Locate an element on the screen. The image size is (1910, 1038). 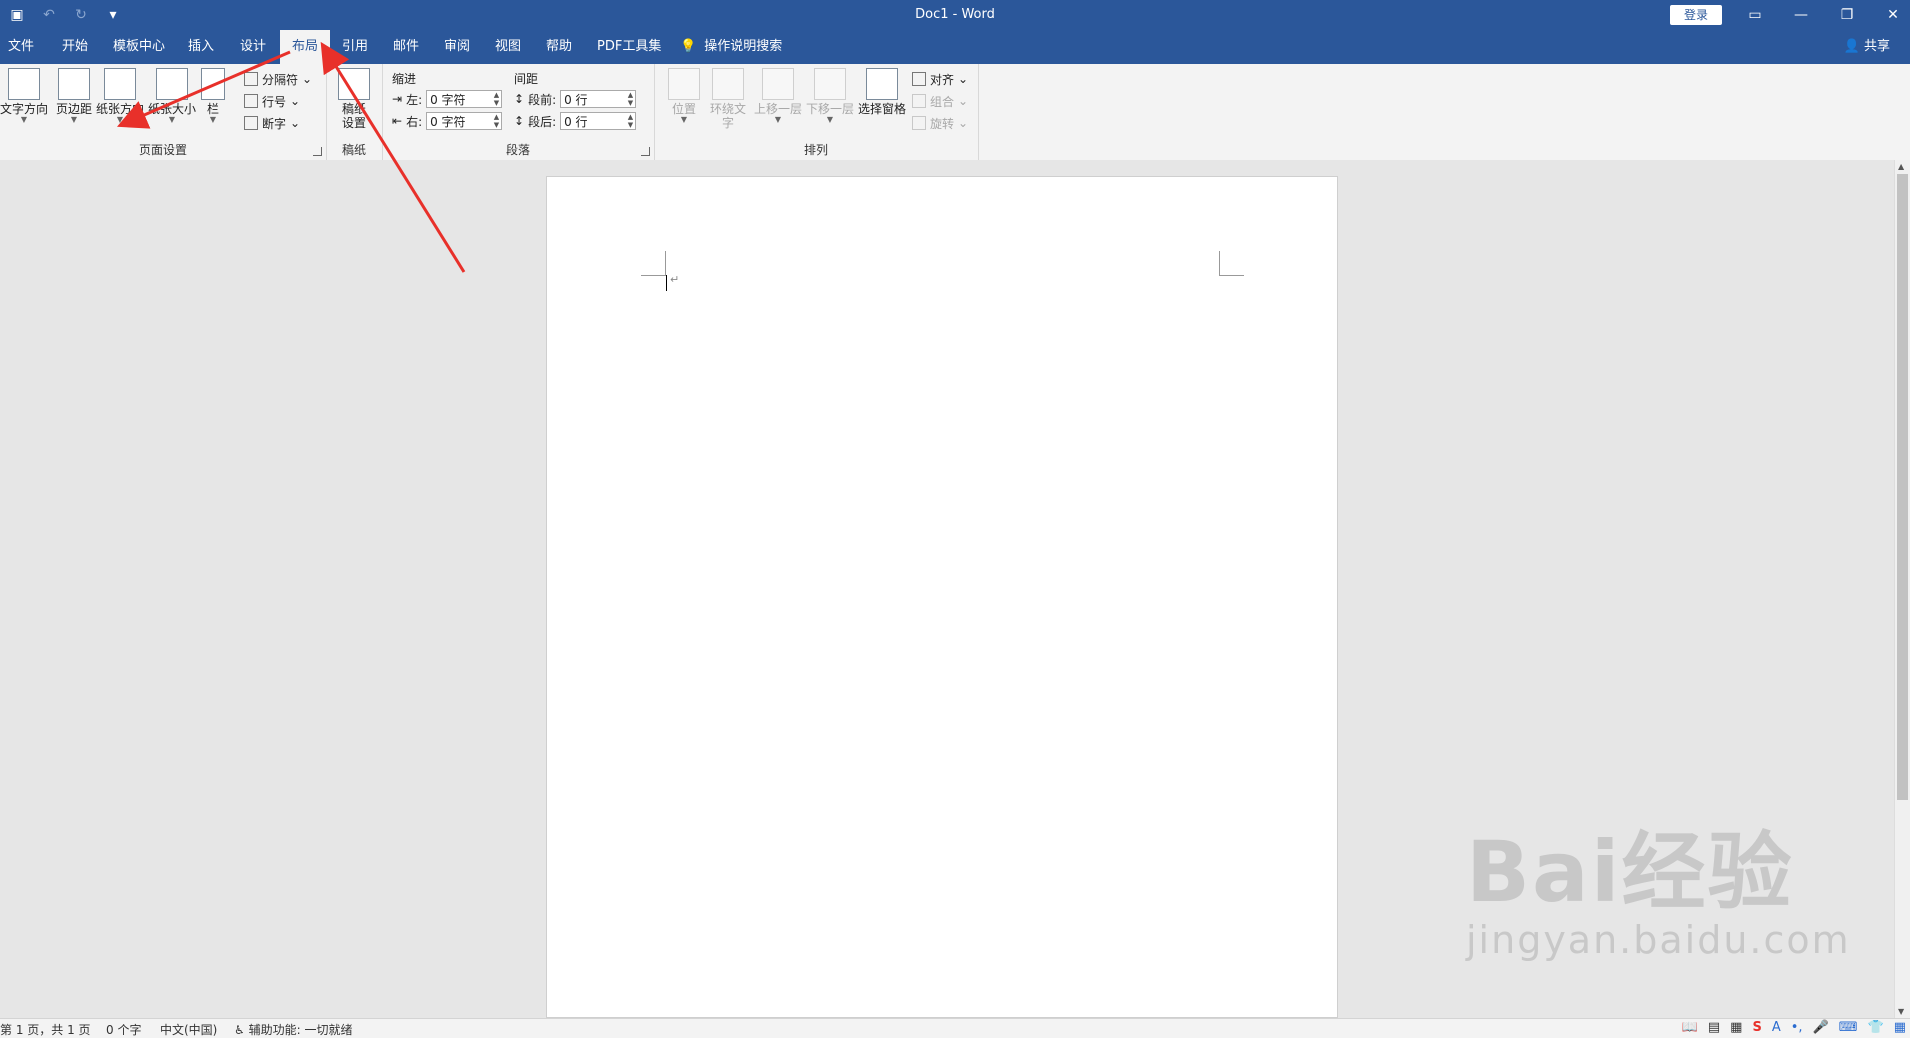
web-layout-icon: ▦ is located at coordinates (1736, 1027).